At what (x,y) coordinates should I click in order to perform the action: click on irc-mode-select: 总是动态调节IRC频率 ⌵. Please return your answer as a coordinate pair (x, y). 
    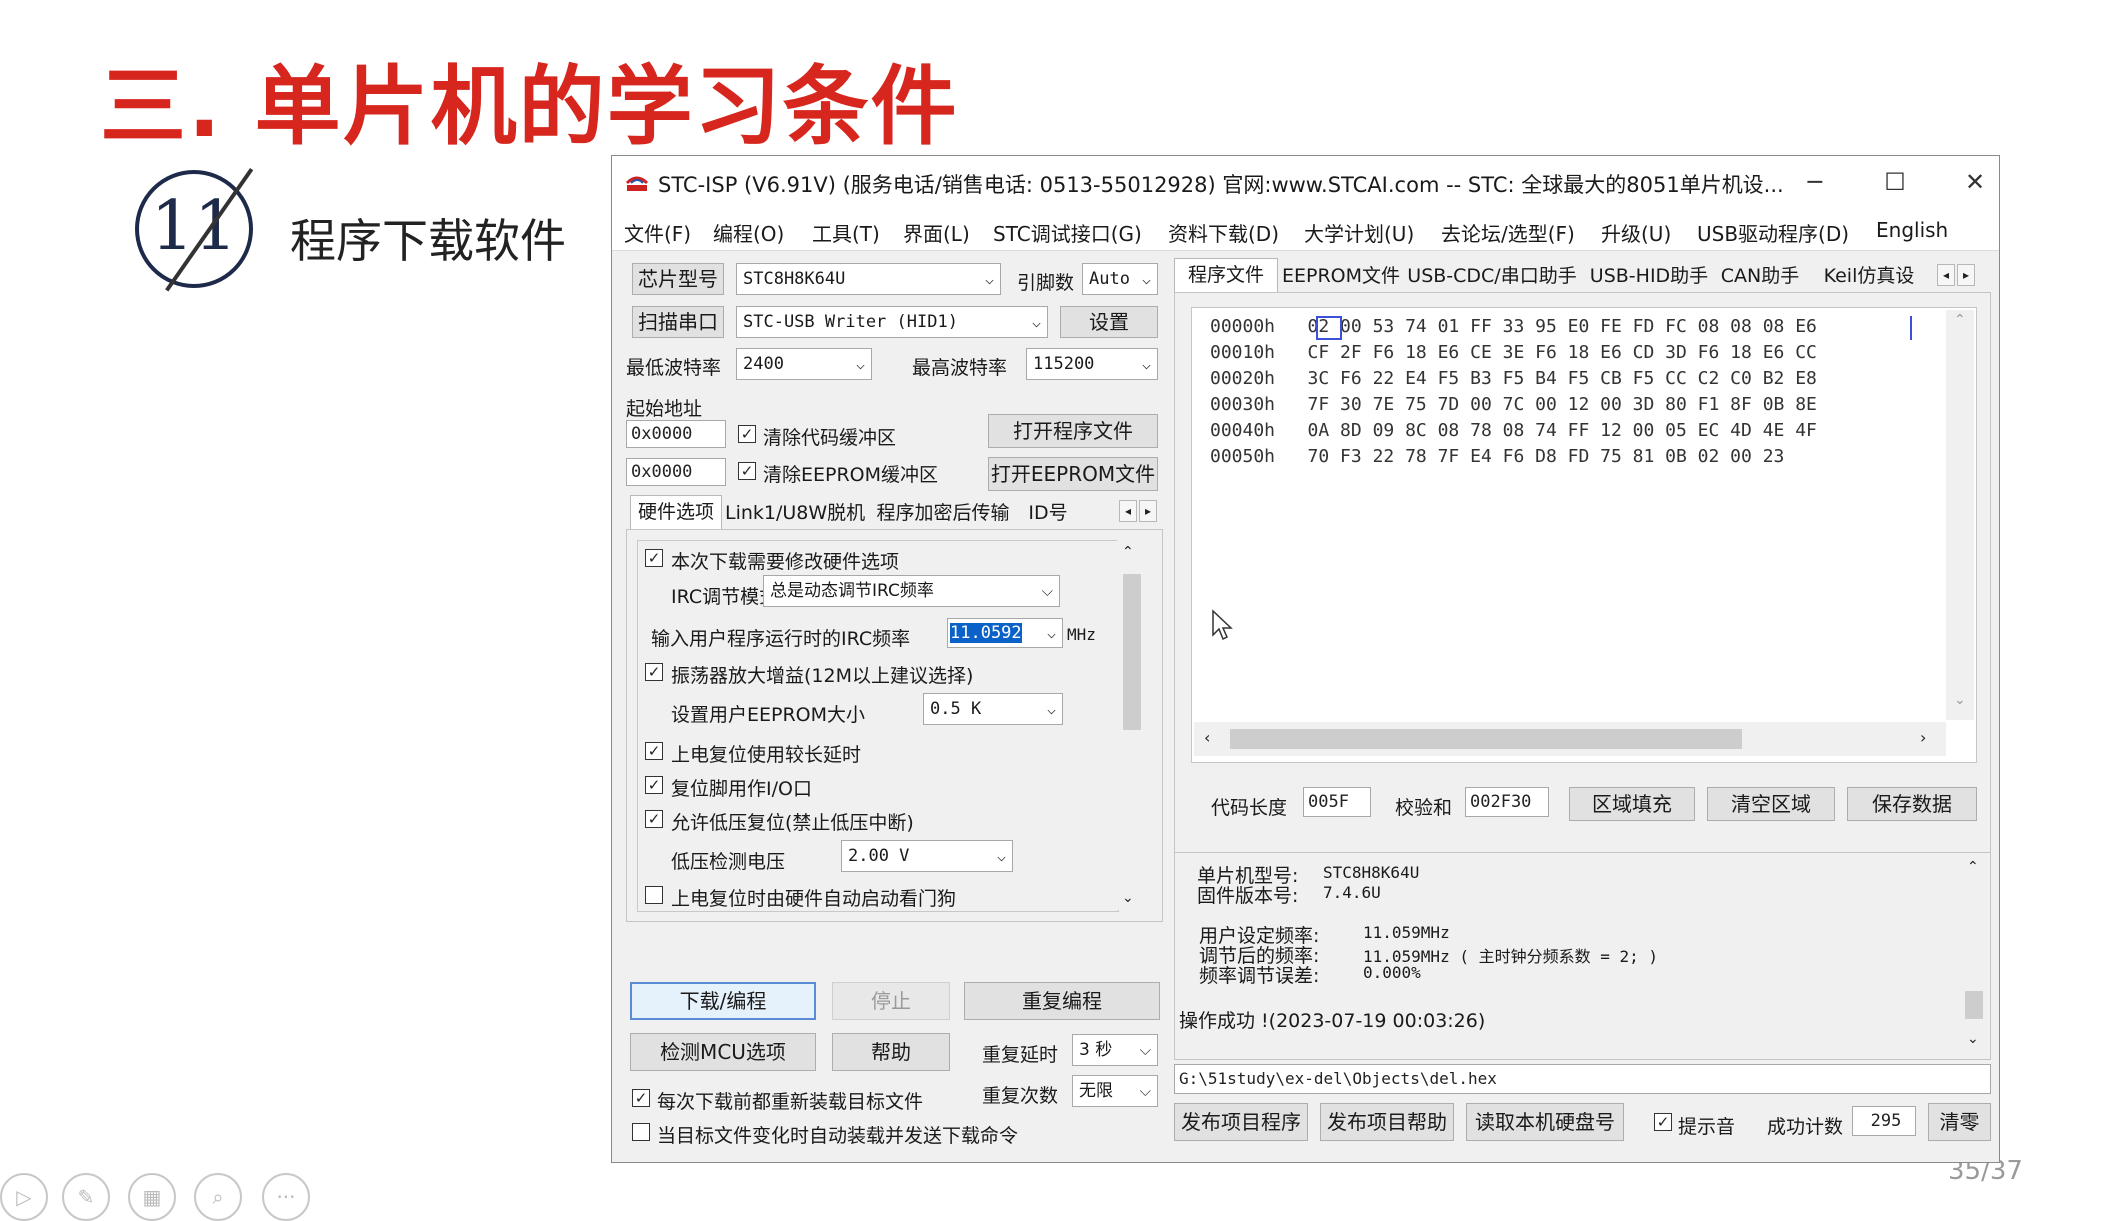
    Looking at the image, I should click on (911, 591).